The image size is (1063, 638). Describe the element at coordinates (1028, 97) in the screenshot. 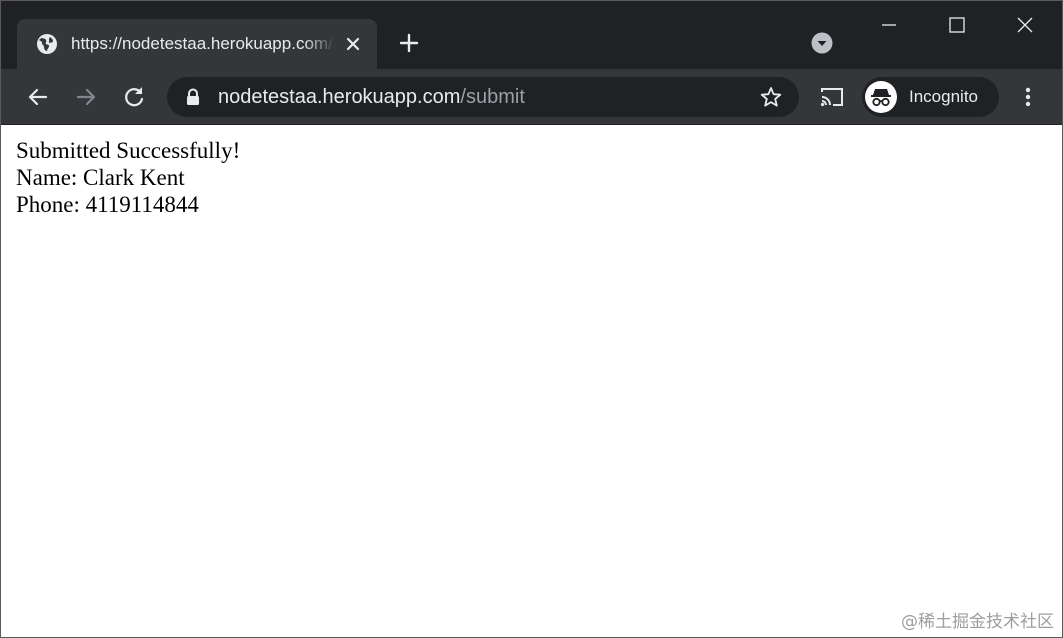

I see `kebab-menu-icon` at that location.